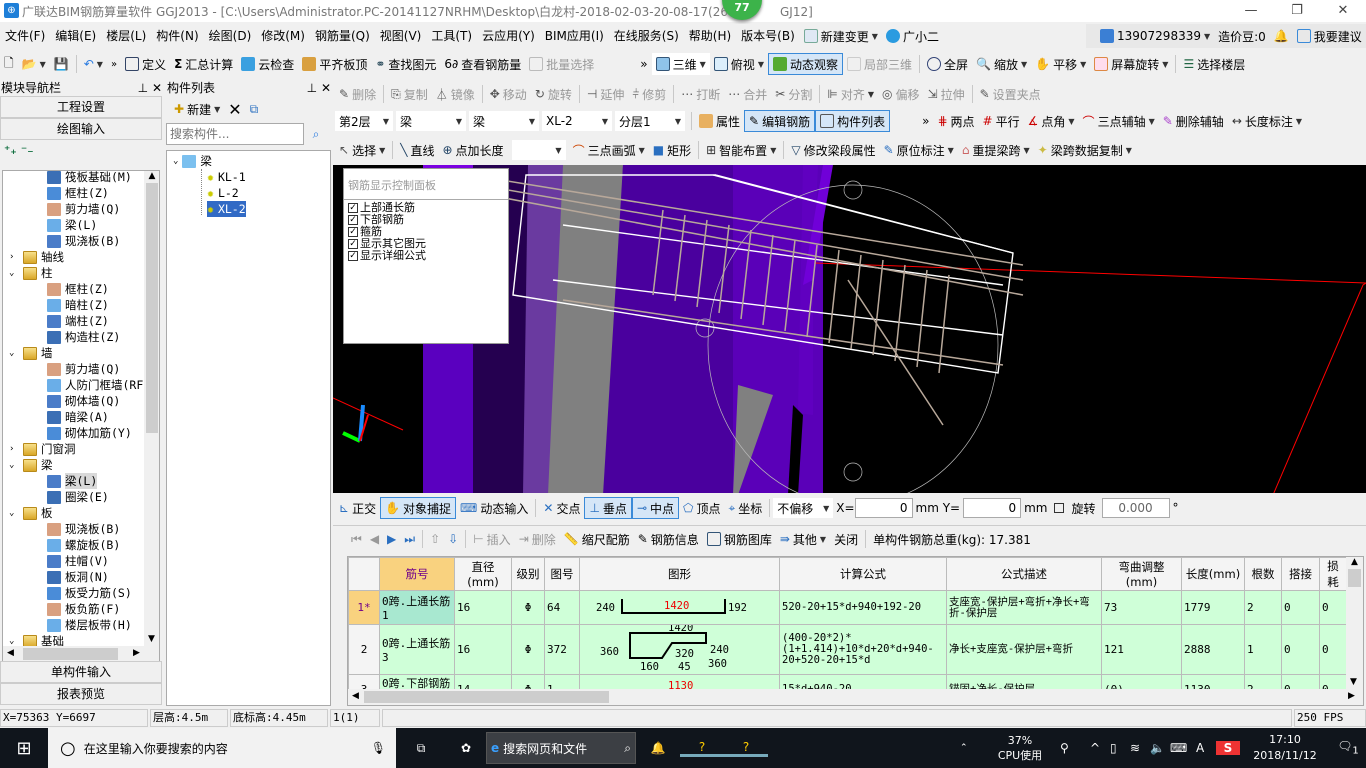  Describe the element at coordinates (417, 574) in the screenshot. I see `column-header: 筋号` at that location.